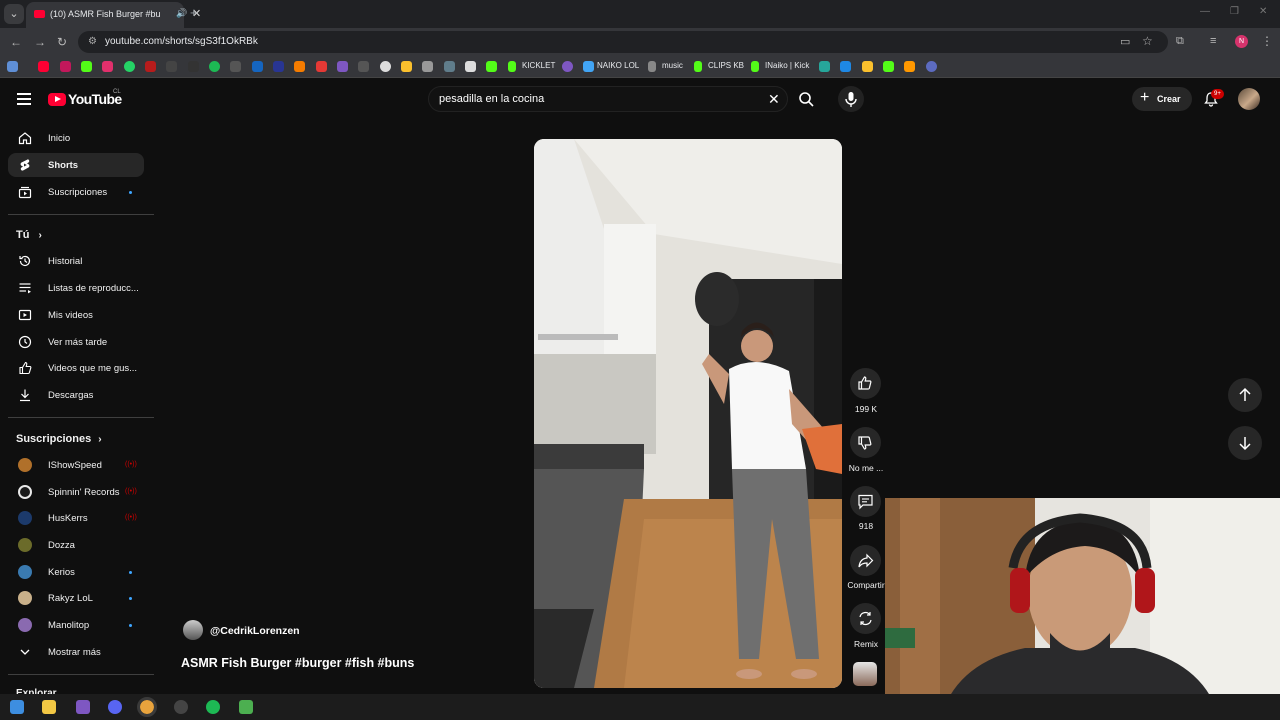  Describe the element at coordinates (76, 261) in the screenshot. I see `sidebar-item-historial: Historial` at that location.